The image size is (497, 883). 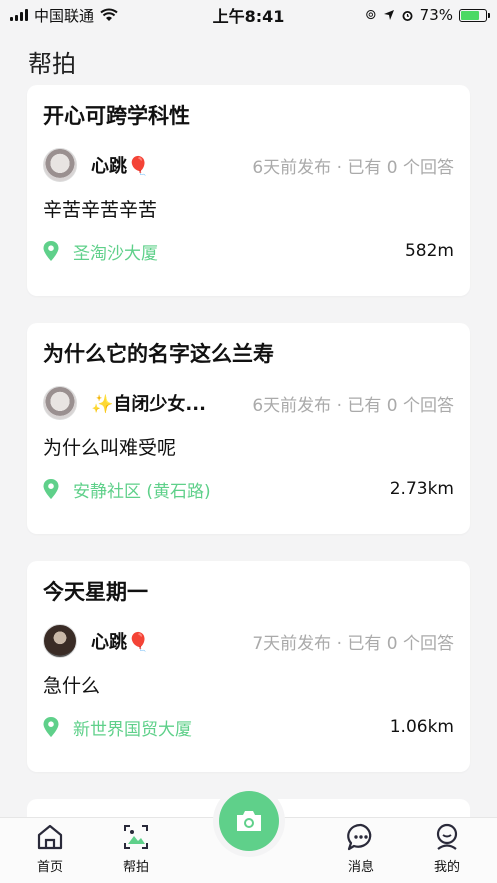 I want to click on post-body: 辛苦辛苦辛苦, so click(x=100, y=210).